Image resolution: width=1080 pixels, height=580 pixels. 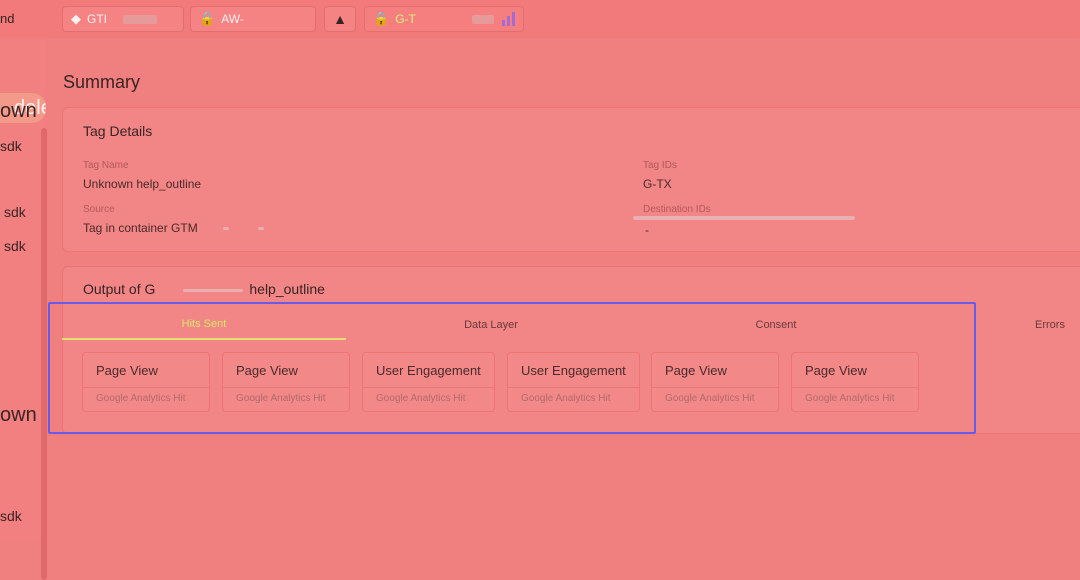 I want to click on container-chip-ads: ▲, so click(x=340, y=19).